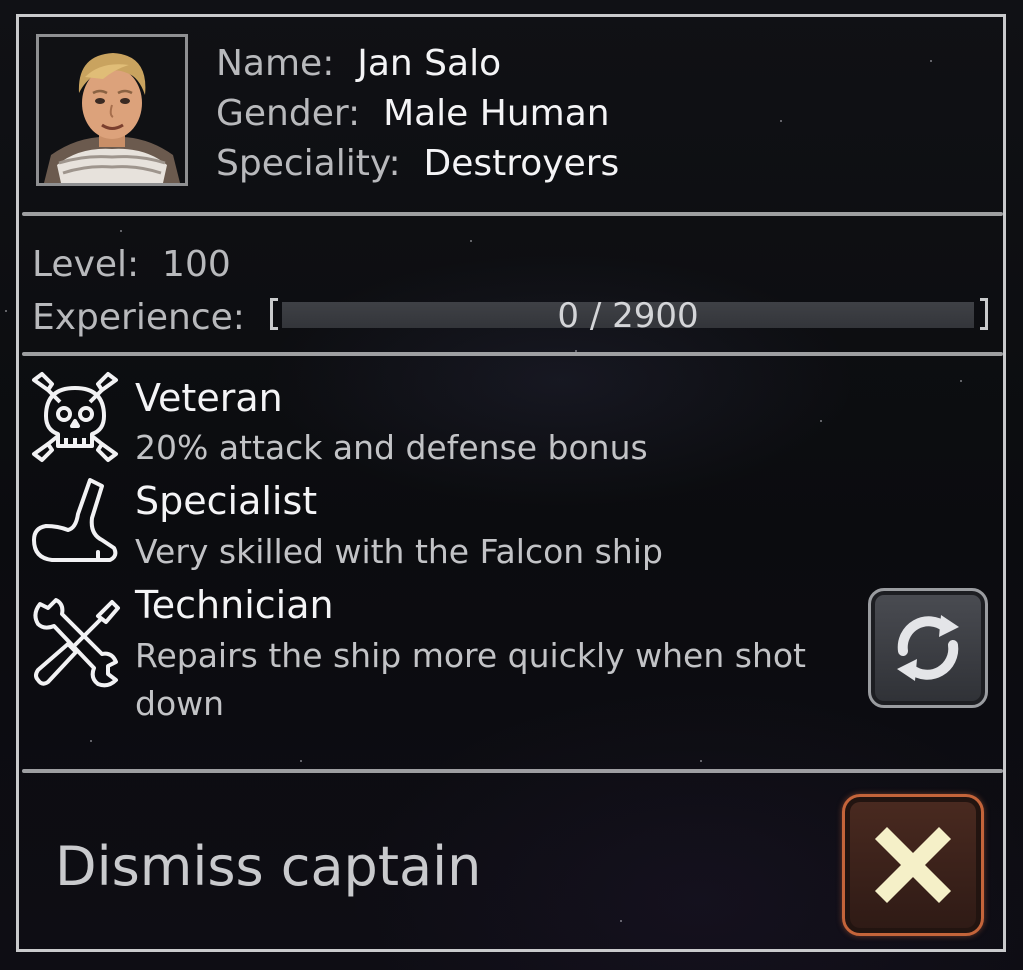 The height and width of the screenshot is (970, 1023). What do you see at coordinates (496, 113) in the screenshot?
I see `captain-gender: Male Human` at bounding box center [496, 113].